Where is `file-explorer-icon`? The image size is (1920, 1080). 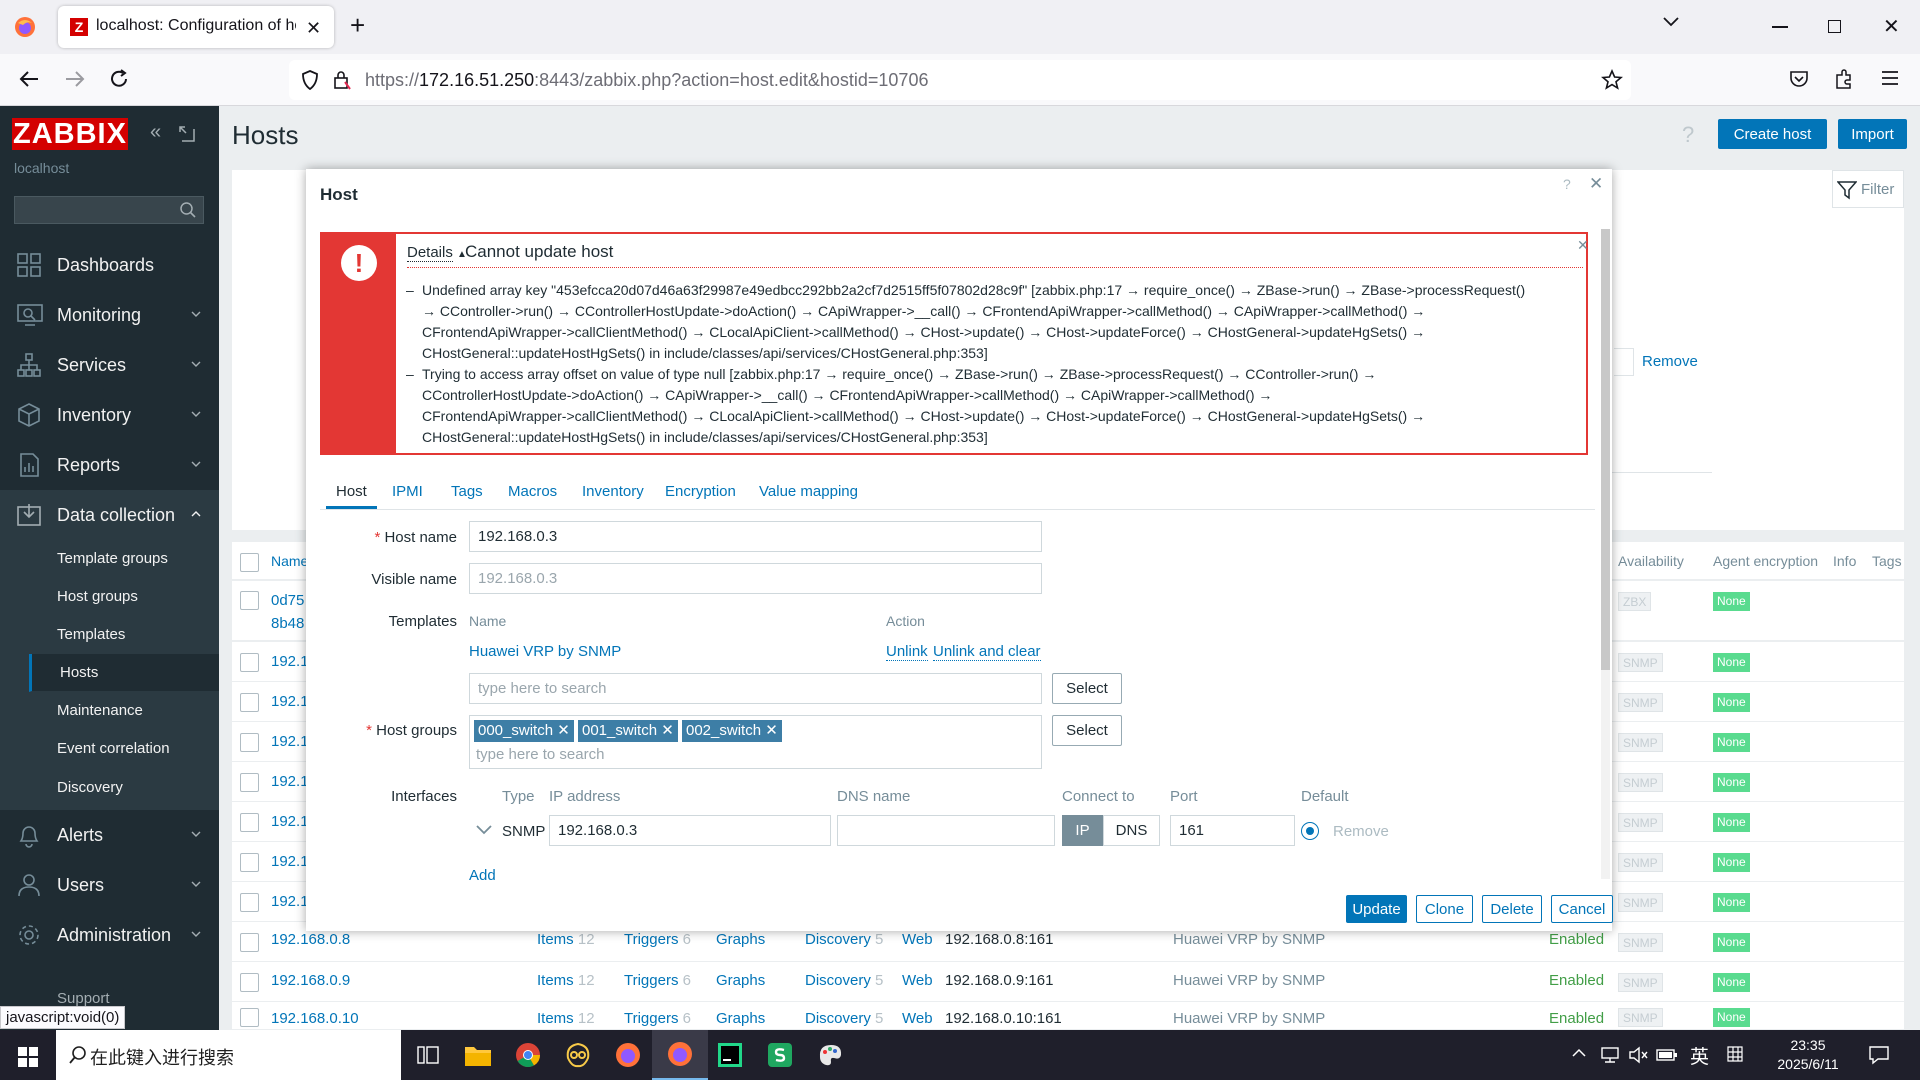 file-explorer-icon is located at coordinates (478, 1055).